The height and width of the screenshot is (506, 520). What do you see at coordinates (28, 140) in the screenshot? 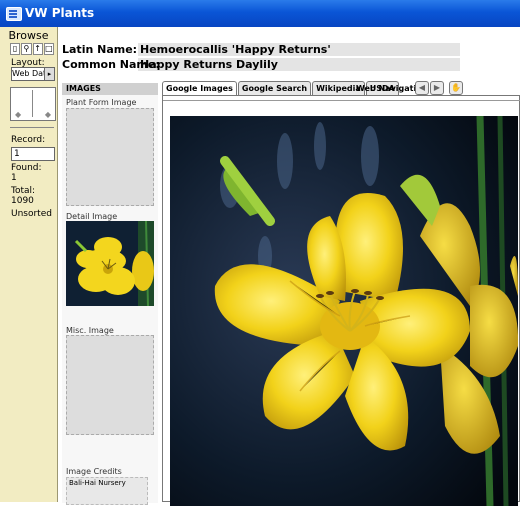
I see `record-label: Record:` at bounding box center [28, 140].